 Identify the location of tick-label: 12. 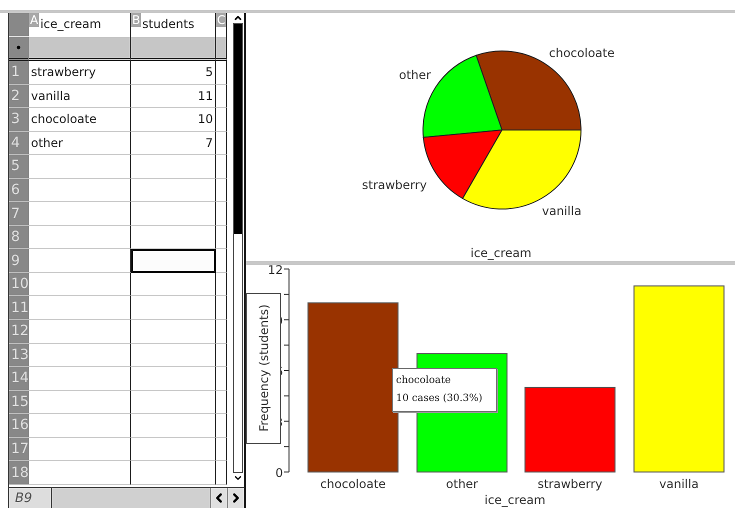
(275, 271).